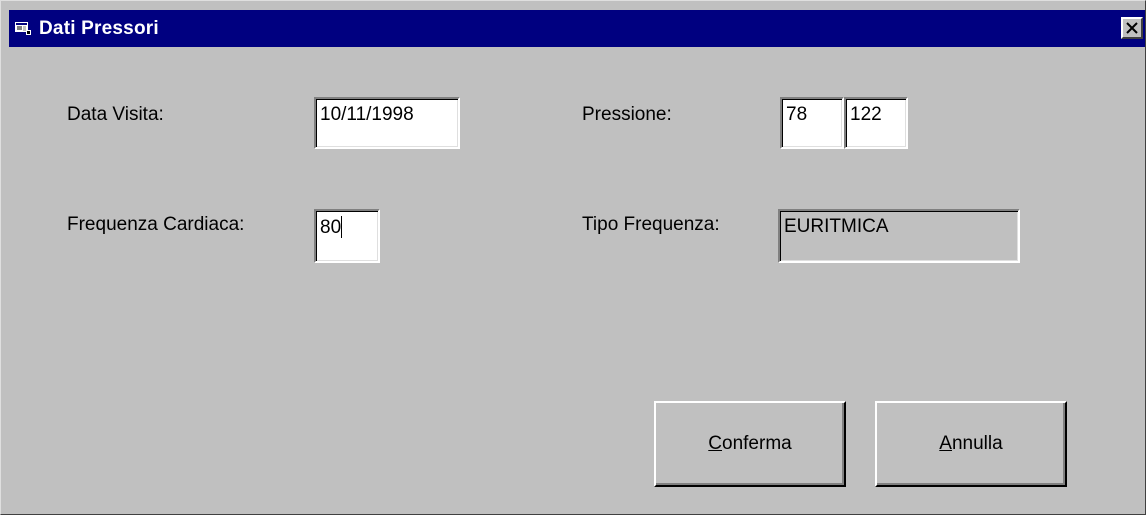 This screenshot has height=515, width=1146. I want to click on conferma-button: Conferma, so click(750, 444).